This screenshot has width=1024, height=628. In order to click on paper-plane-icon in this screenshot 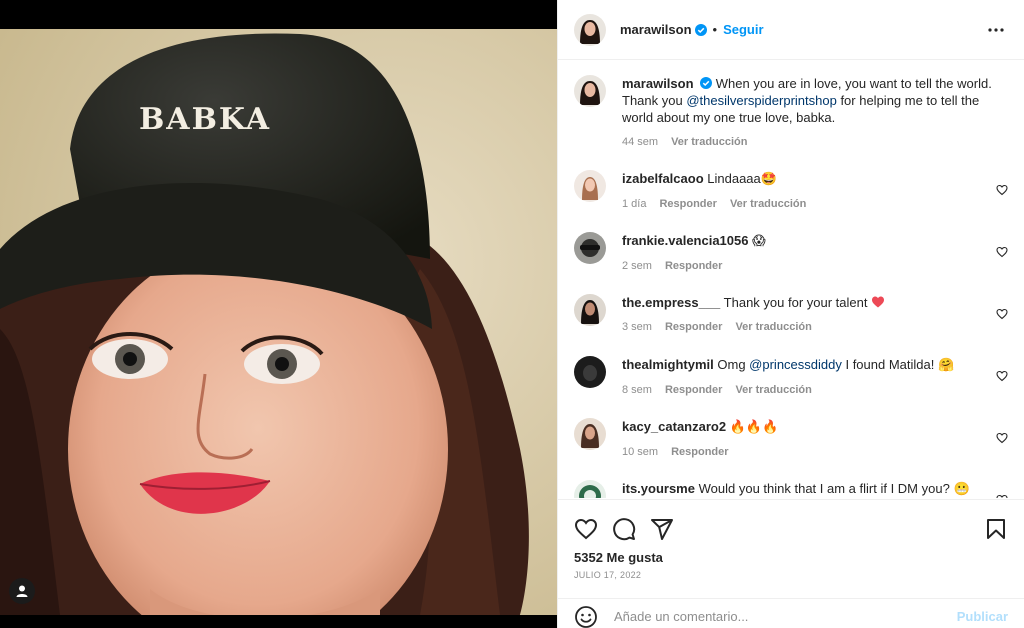, I will do `click(662, 529)`.